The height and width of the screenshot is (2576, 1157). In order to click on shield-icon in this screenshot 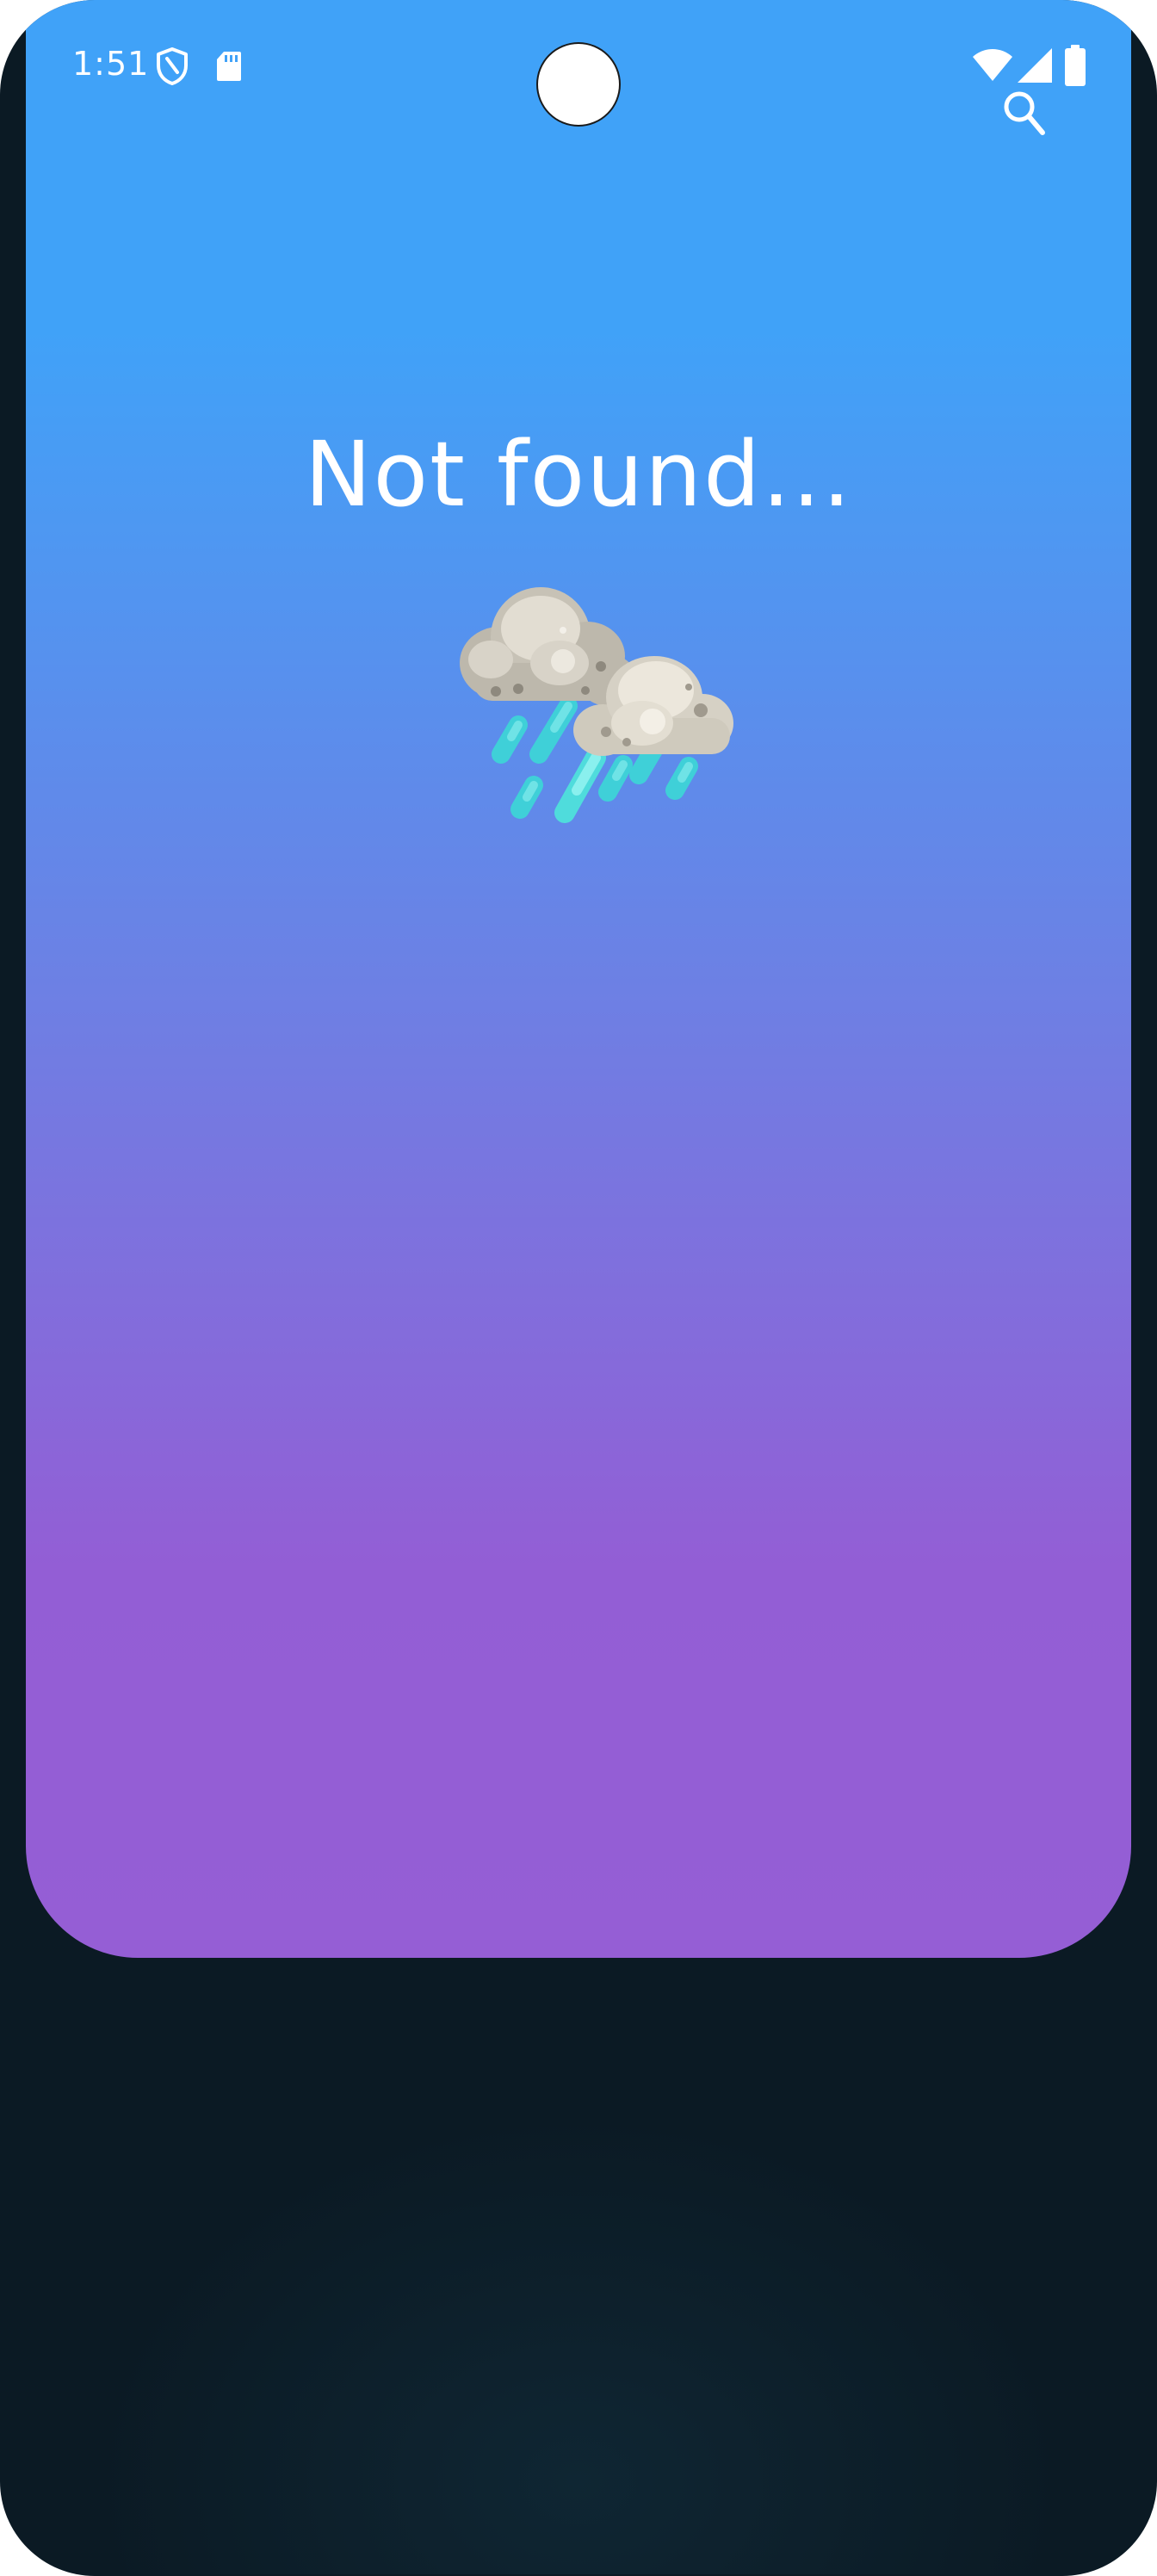, I will do `click(172, 66)`.